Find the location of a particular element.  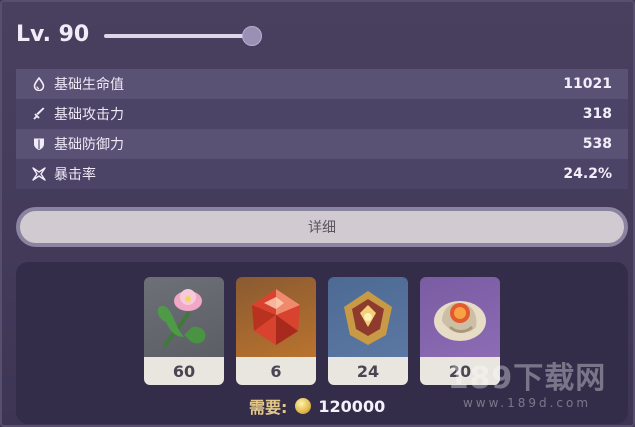

material-card: 24 is located at coordinates (368, 331).